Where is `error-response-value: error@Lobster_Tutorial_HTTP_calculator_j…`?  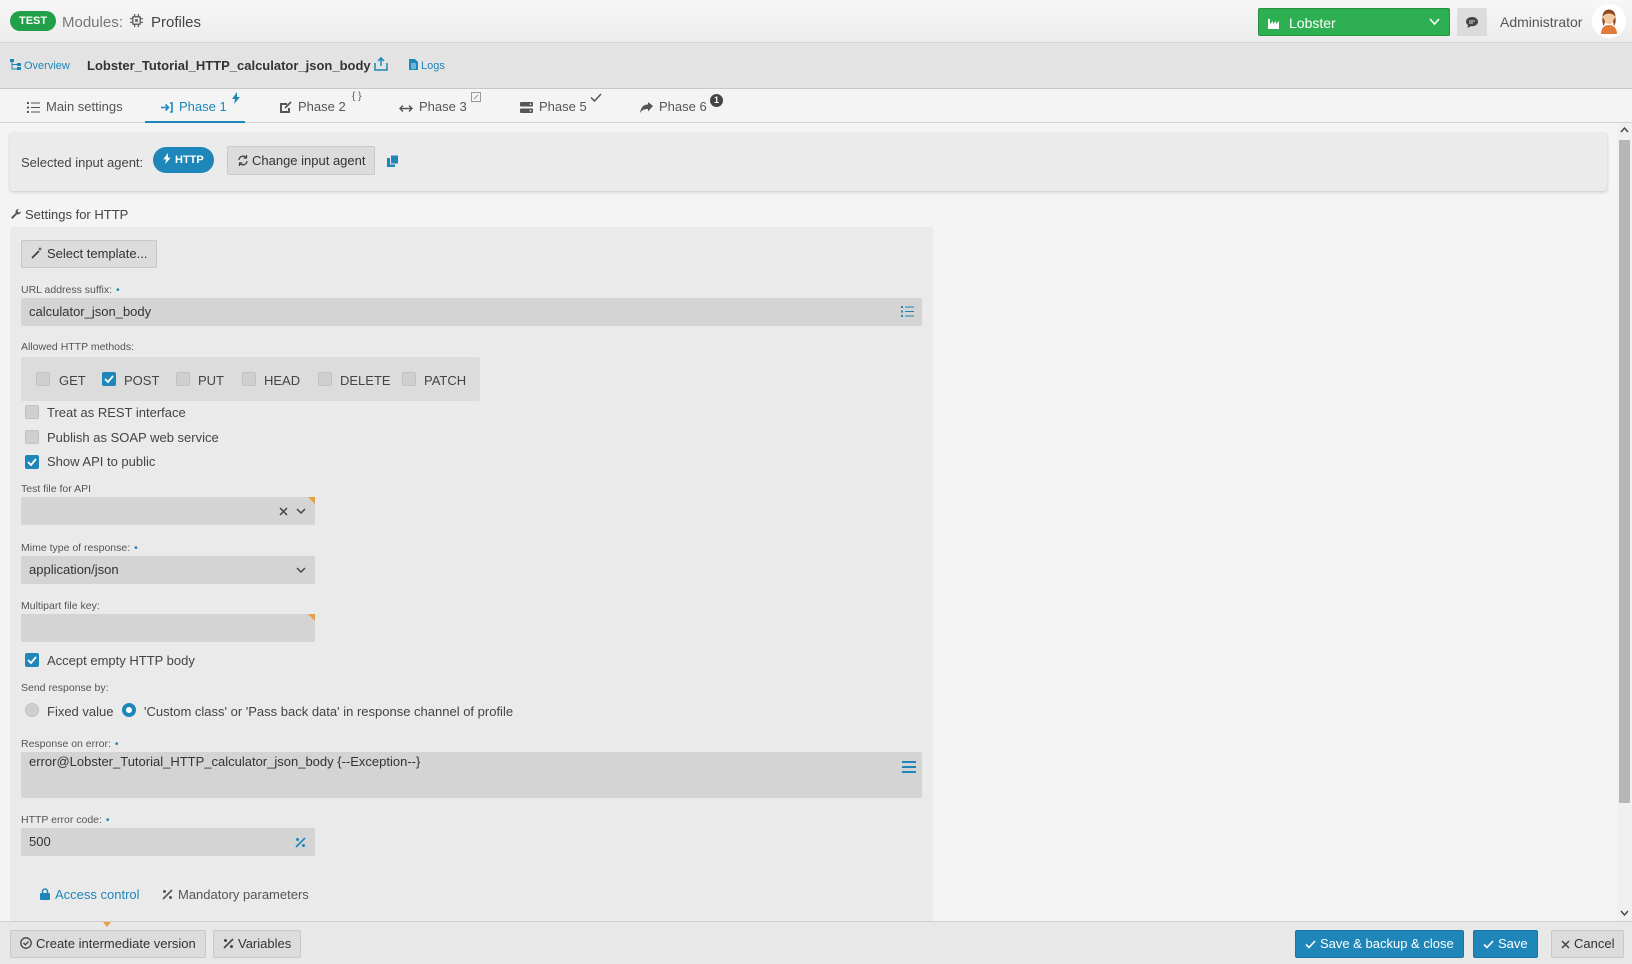 error-response-value: error@Lobster_Tutorial_HTTP_calculator_j… is located at coordinates (225, 761).